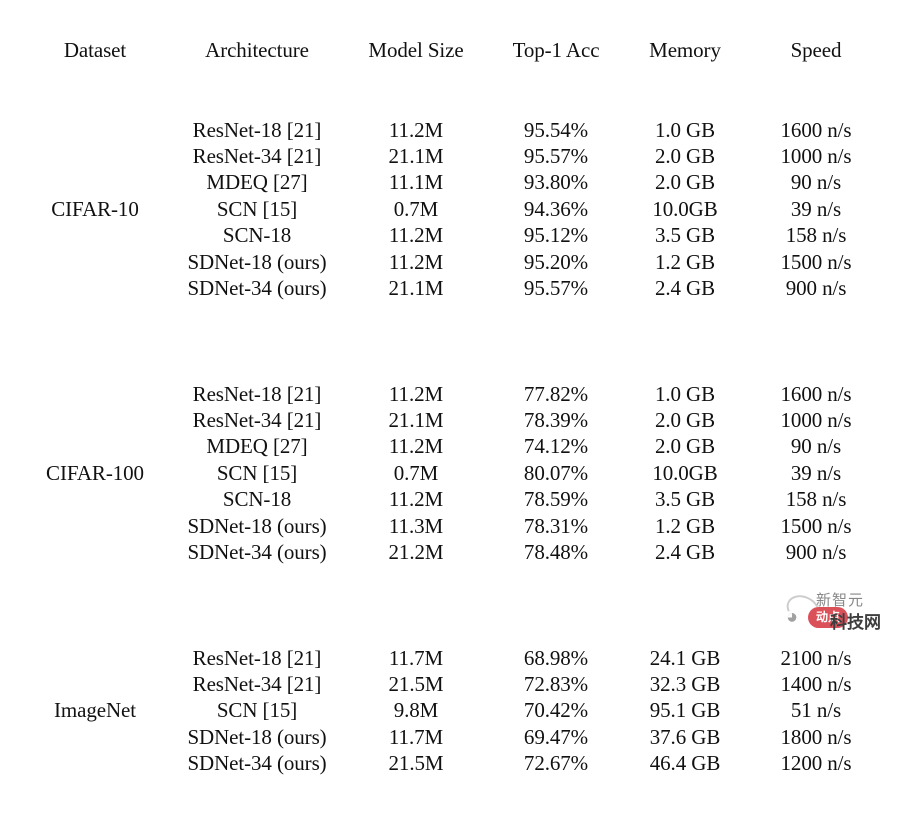 This screenshot has height=829, width=911. What do you see at coordinates (556, 182) in the screenshot?
I see `cell-top1-acc: 93.80%` at bounding box center [556, 182].